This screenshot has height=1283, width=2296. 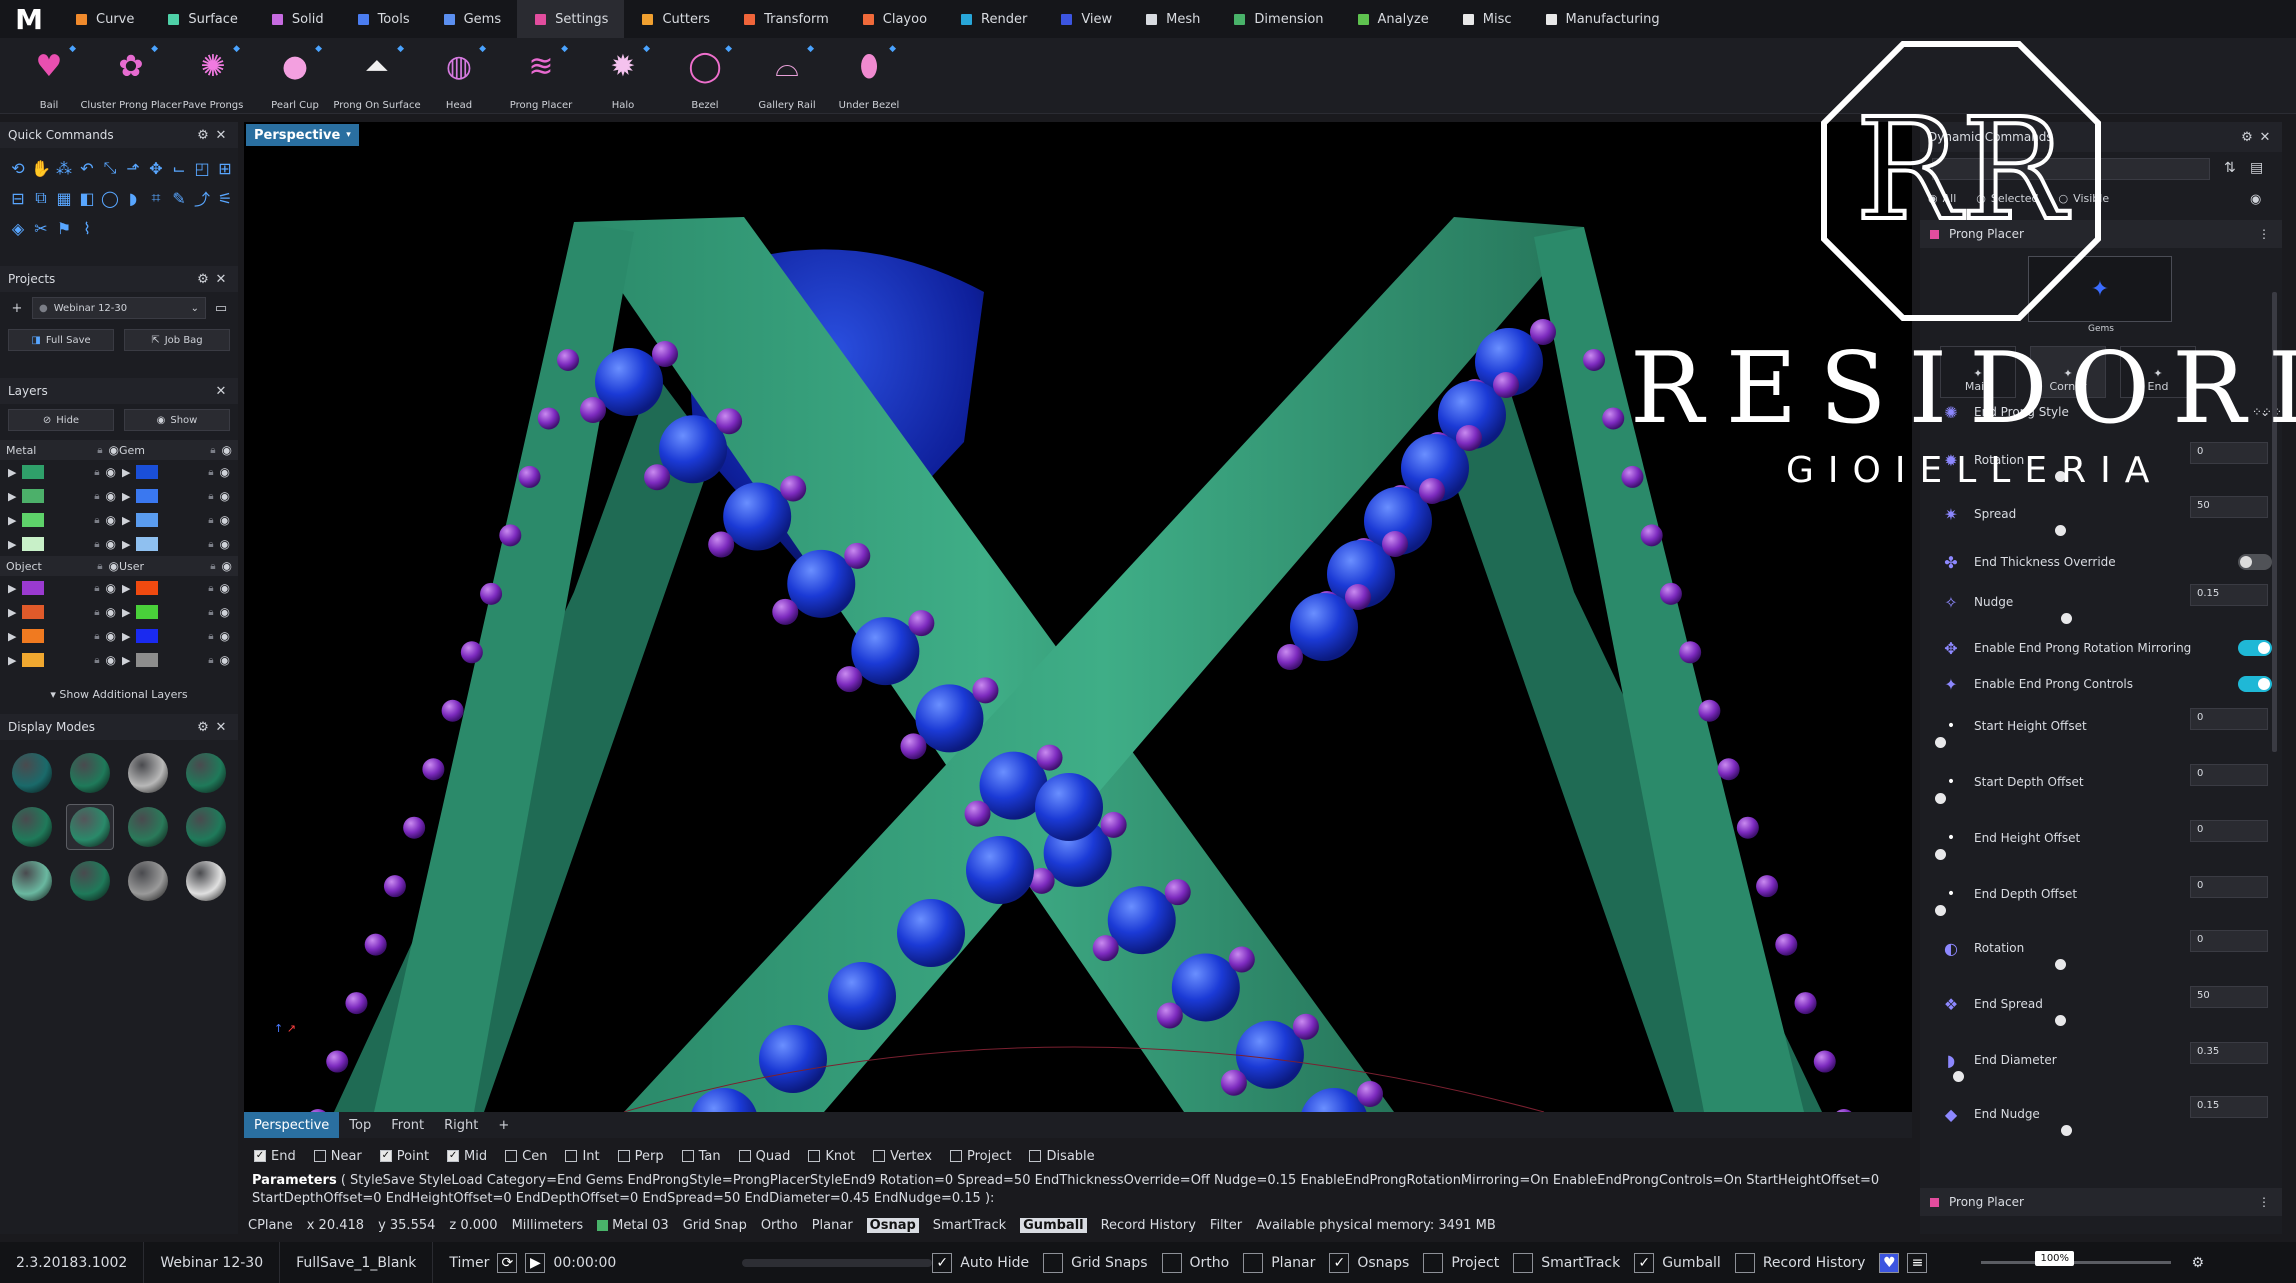 I want to click on under-bezel-tool: ⬮ ◆ Under Bezel, so click(x=869, y=76).